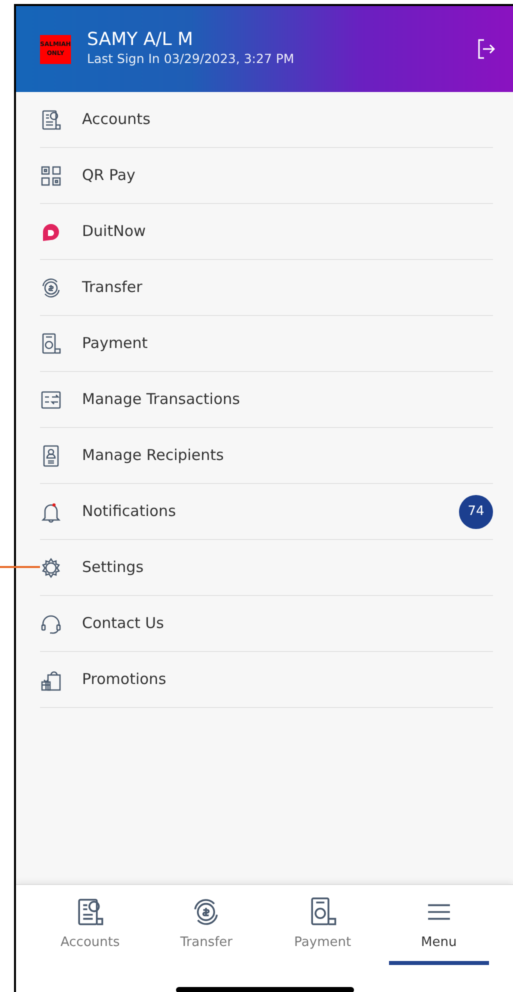  I want to click on transfer-icon, so click(51, 287).